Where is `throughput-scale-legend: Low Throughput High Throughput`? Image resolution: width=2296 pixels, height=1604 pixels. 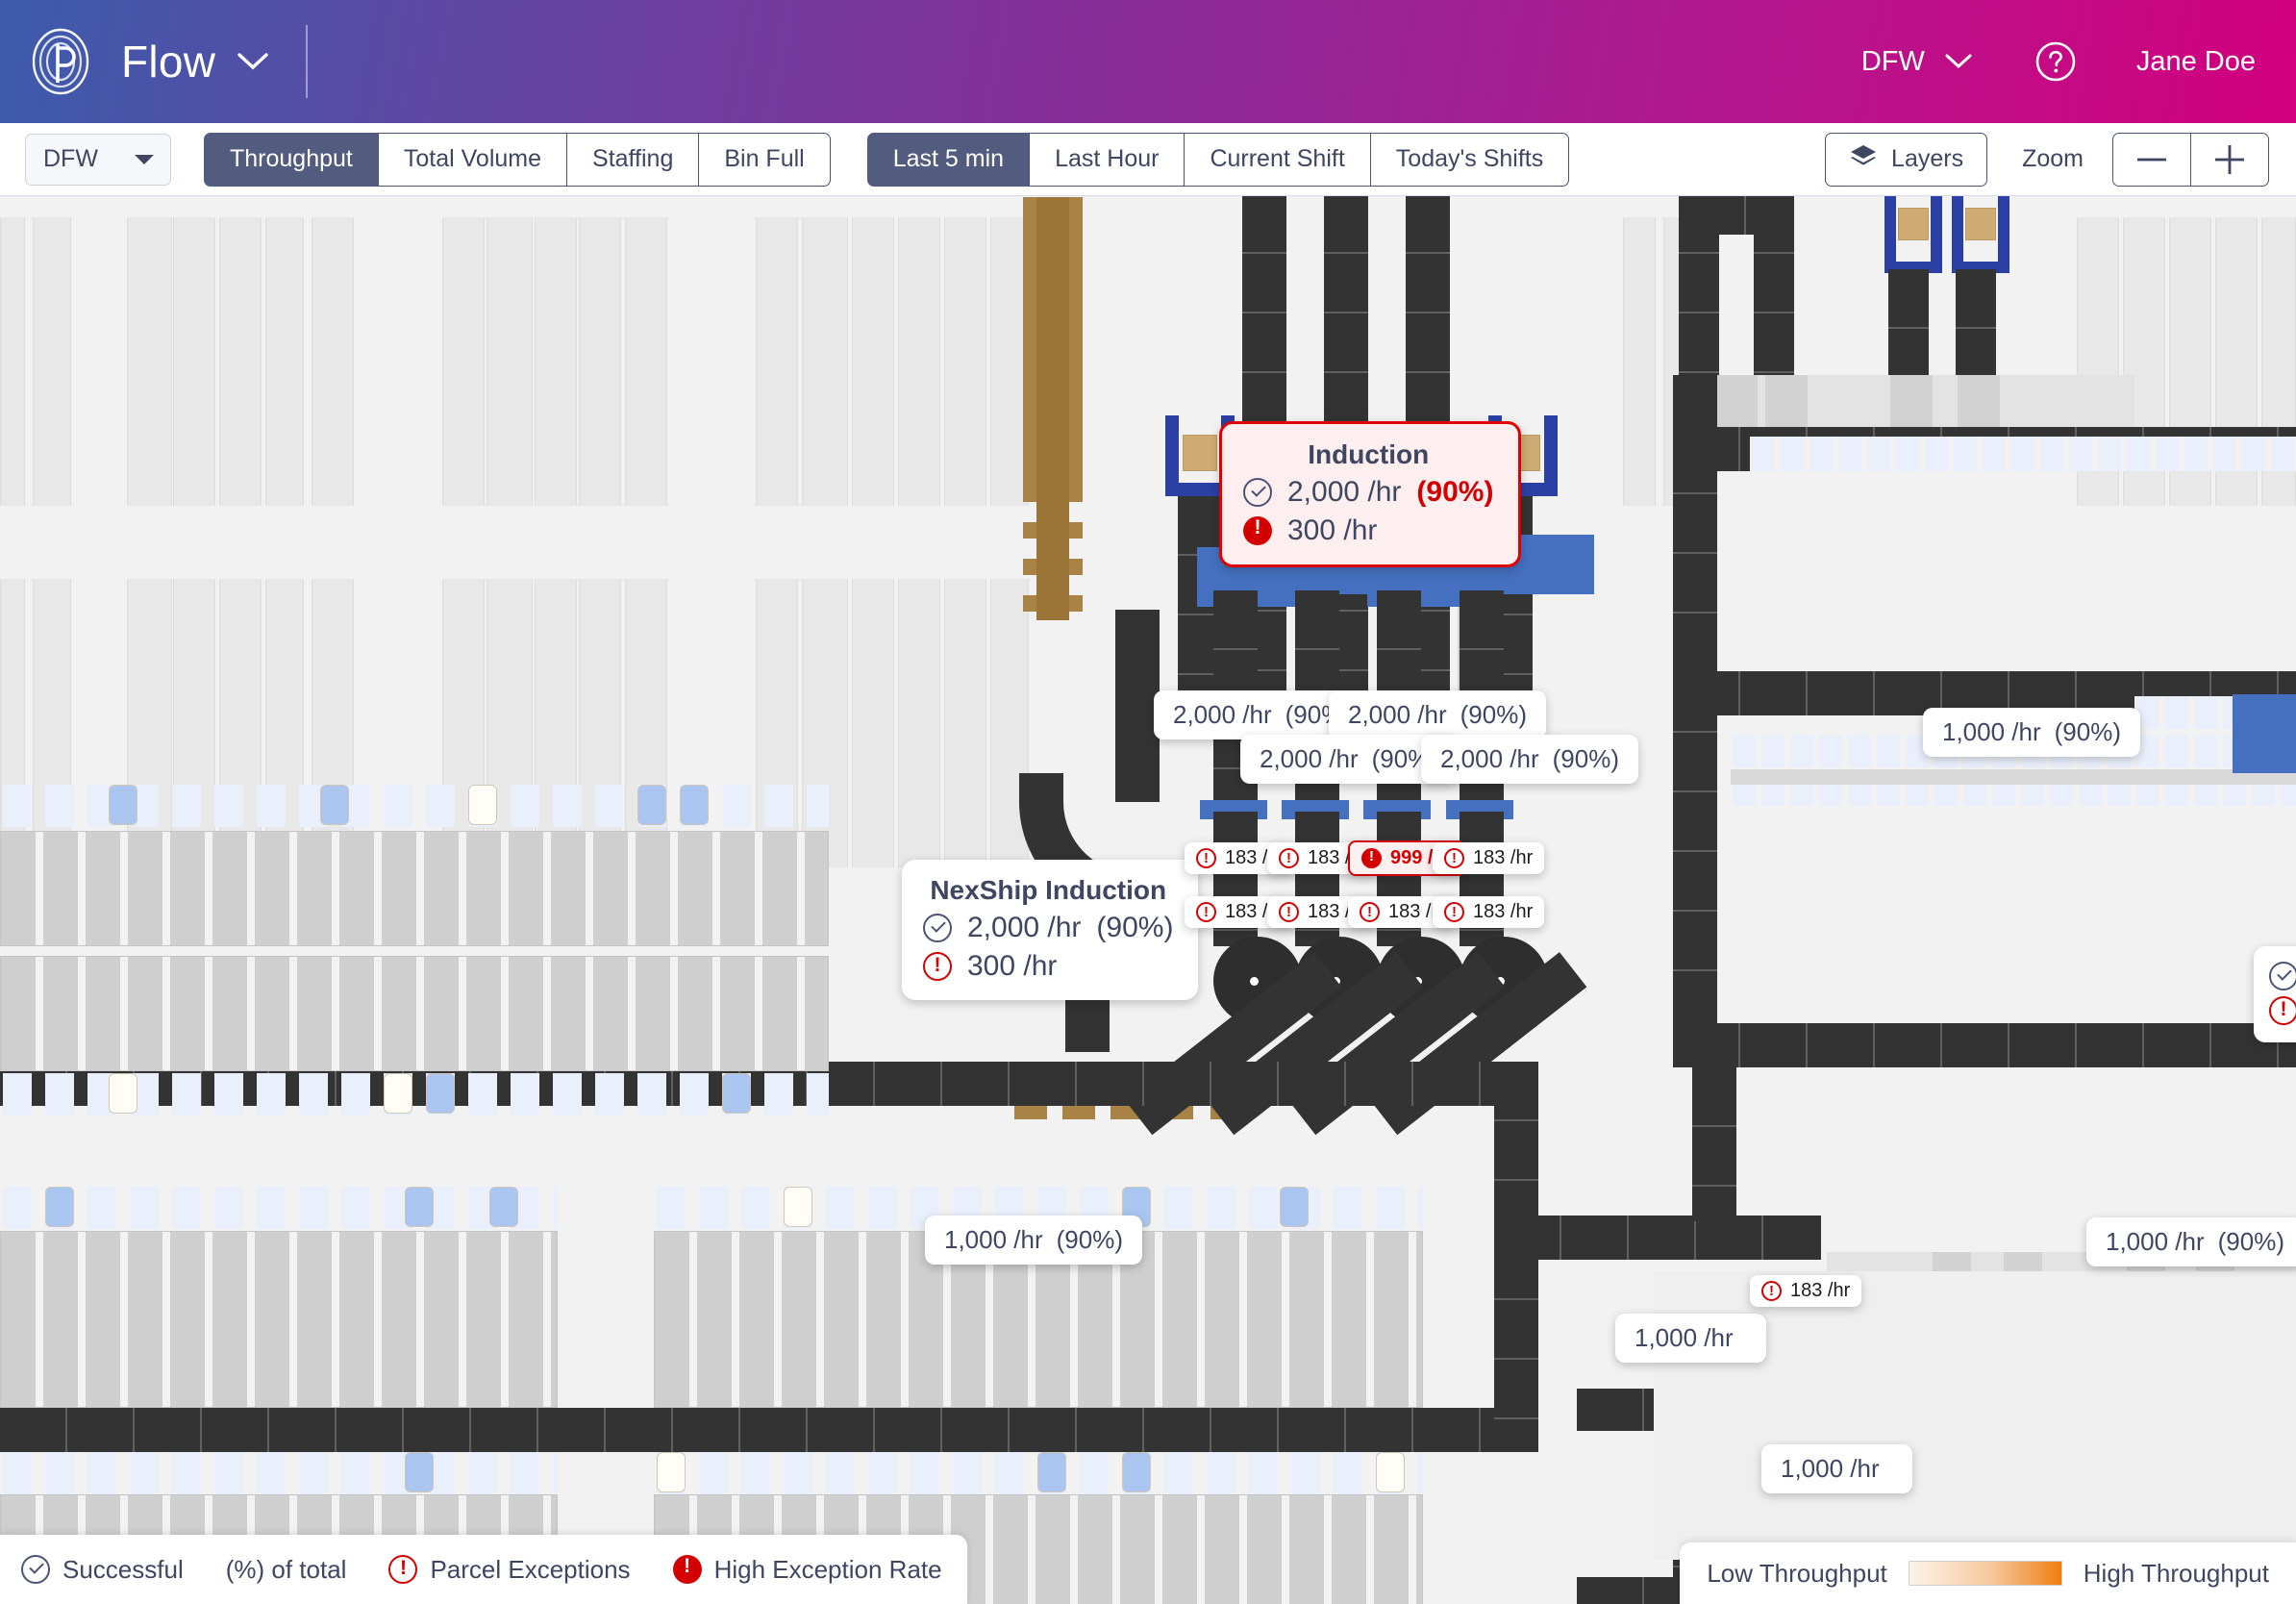 throughput-scale-legend: Low Throughput High Throughput is located at coordinates (1988, 1573).